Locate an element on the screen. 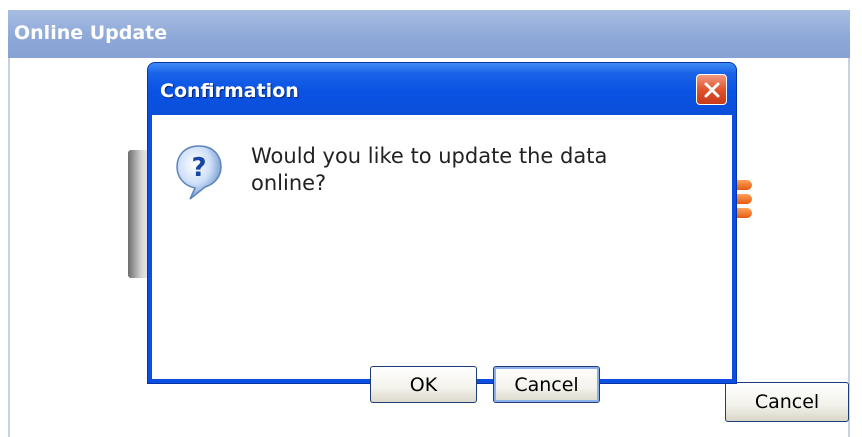  question-icon: ? is located at coordinates (199, 173).